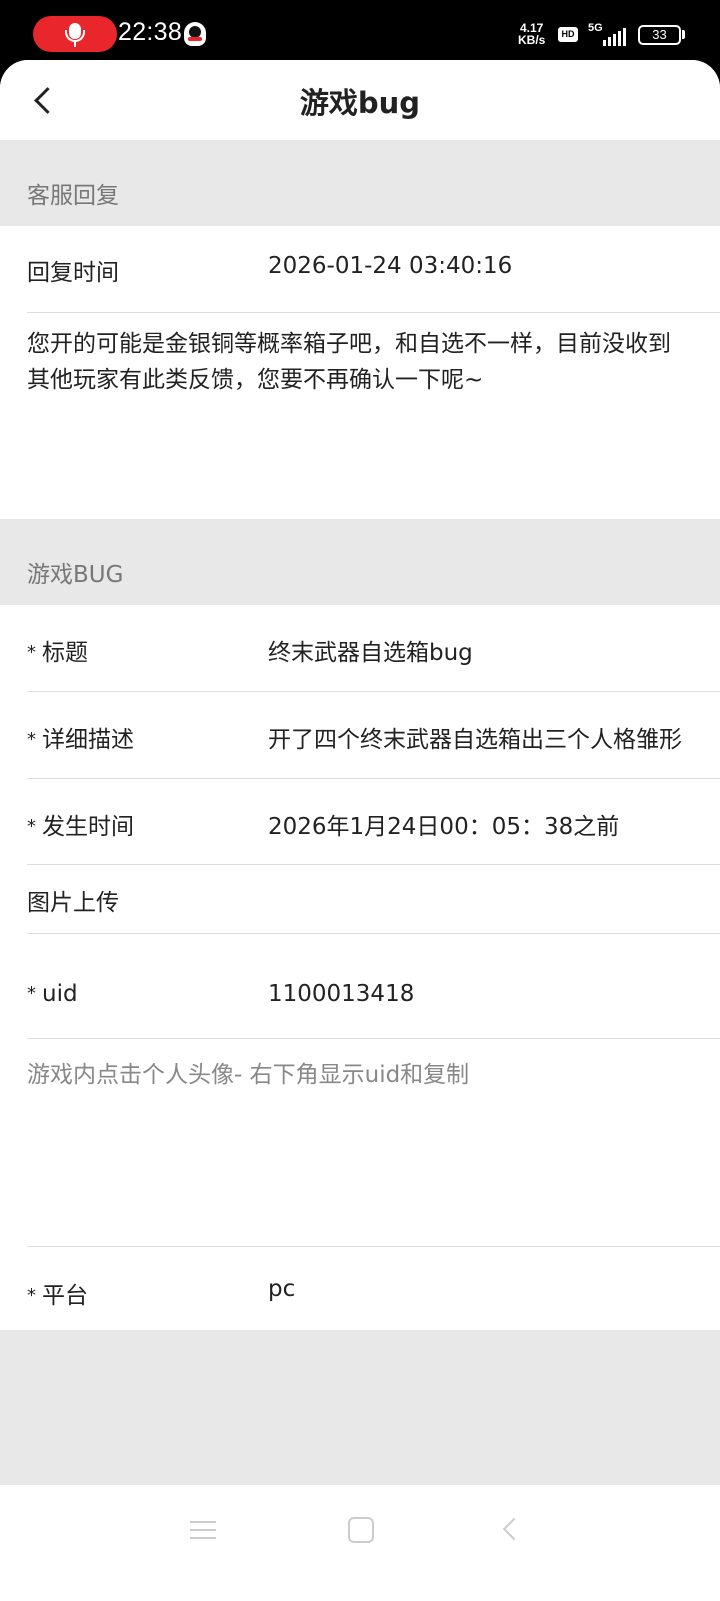  Describe the element at coordinates (360, 103) in the screenshot. I see `page-title: 游戏bug` at that location.